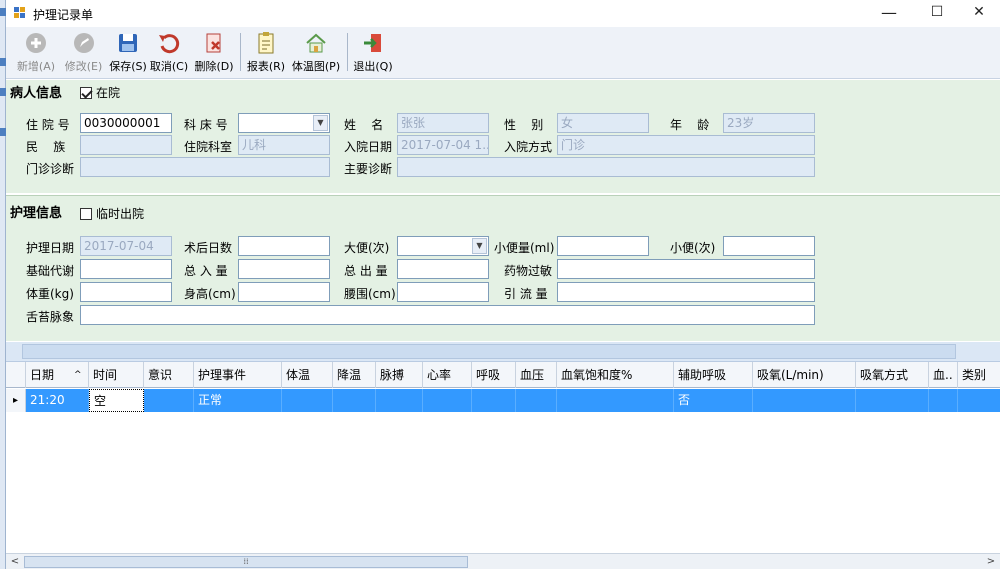  I want to click on edit-button: 修改(E), so click(83, 53).